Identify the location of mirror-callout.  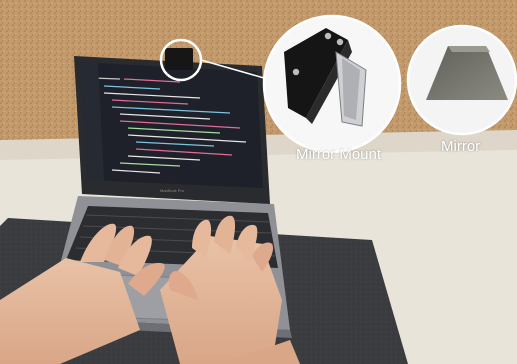
(461, 80).